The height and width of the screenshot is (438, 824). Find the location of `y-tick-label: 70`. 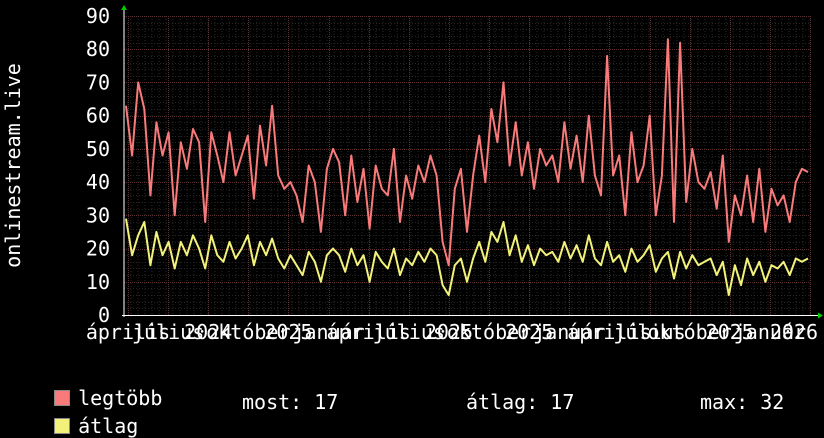

y-tick-label: 70 is located at coordinates (98, 82).